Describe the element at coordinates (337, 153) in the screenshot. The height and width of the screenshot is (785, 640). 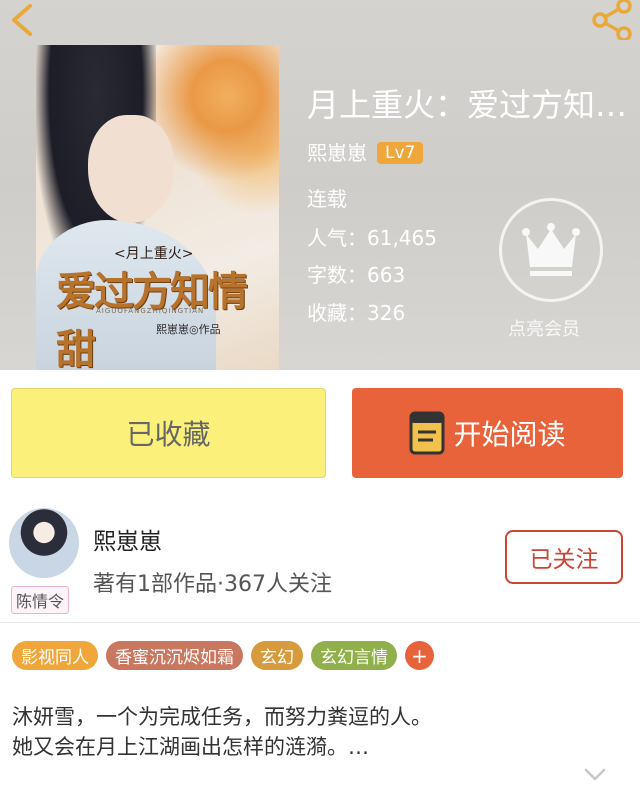
I see `book-author: 熙崽崽` at that location.